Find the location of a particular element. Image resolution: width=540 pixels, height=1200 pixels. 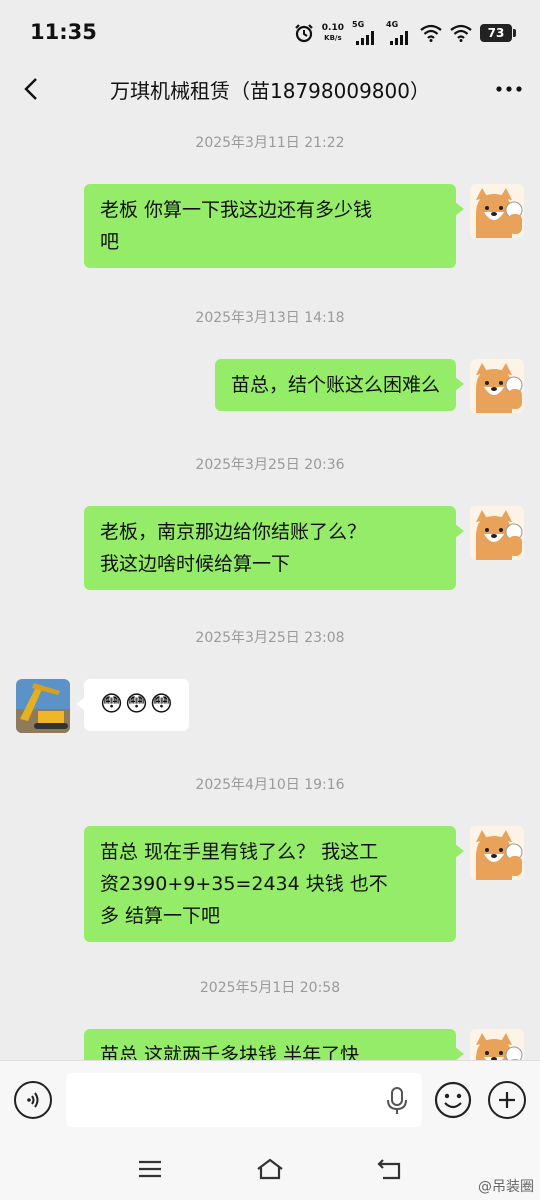

net-label-5g: 5G is located at coordinates (358, 24).